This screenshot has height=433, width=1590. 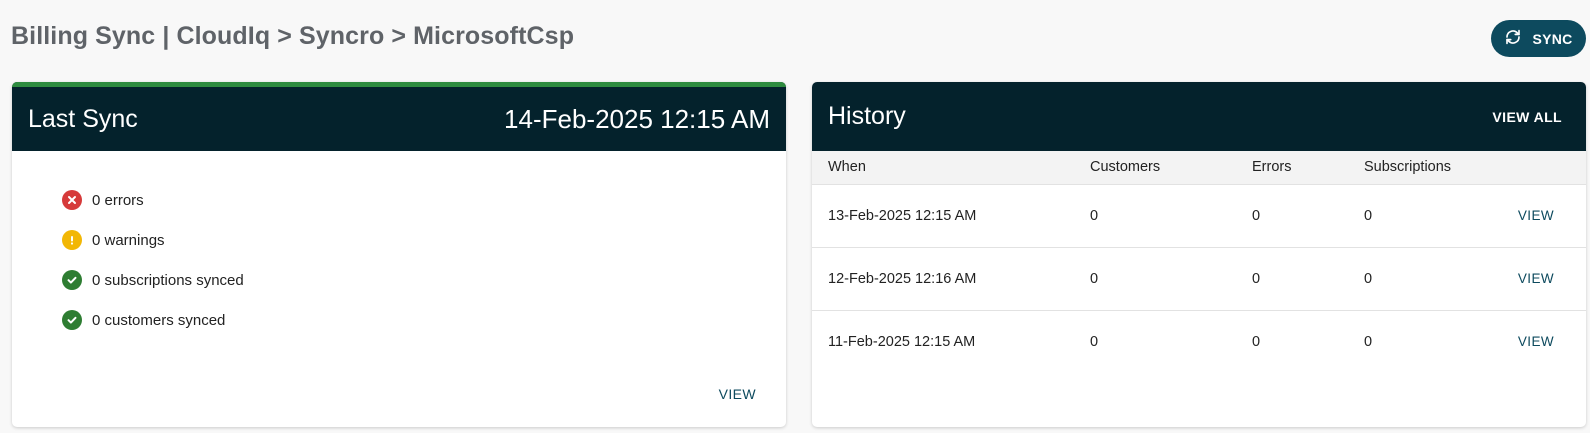 I want to click on status-customers: 0 customers synced, so click(x=153, y=320).